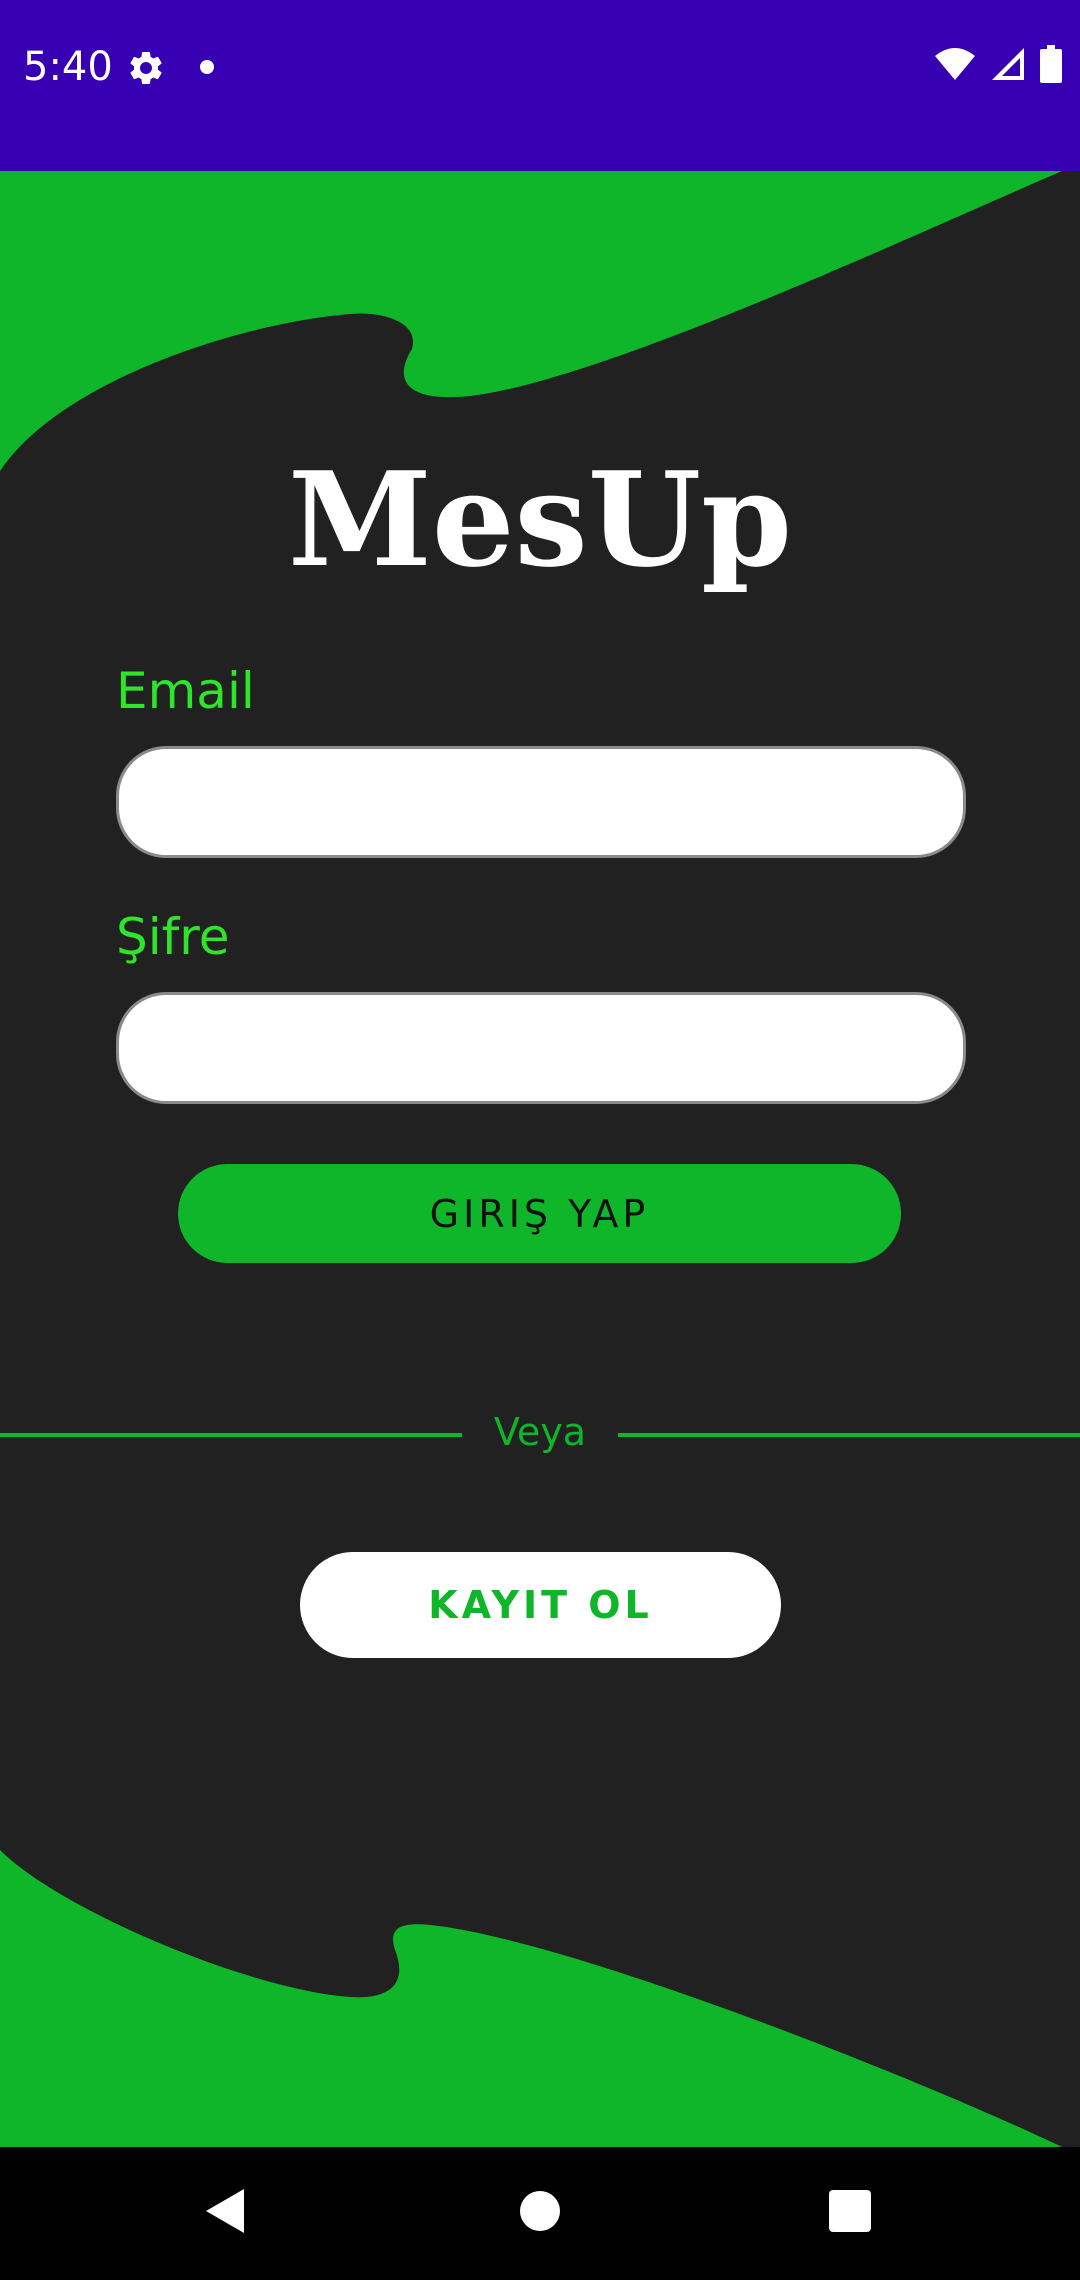 Image resolution: width=1080 pixels, height=2280 pixels. Describe the element at coordinates (540, 1605) in the screenshot. I see `register-button: KAYIT OL` at that location.